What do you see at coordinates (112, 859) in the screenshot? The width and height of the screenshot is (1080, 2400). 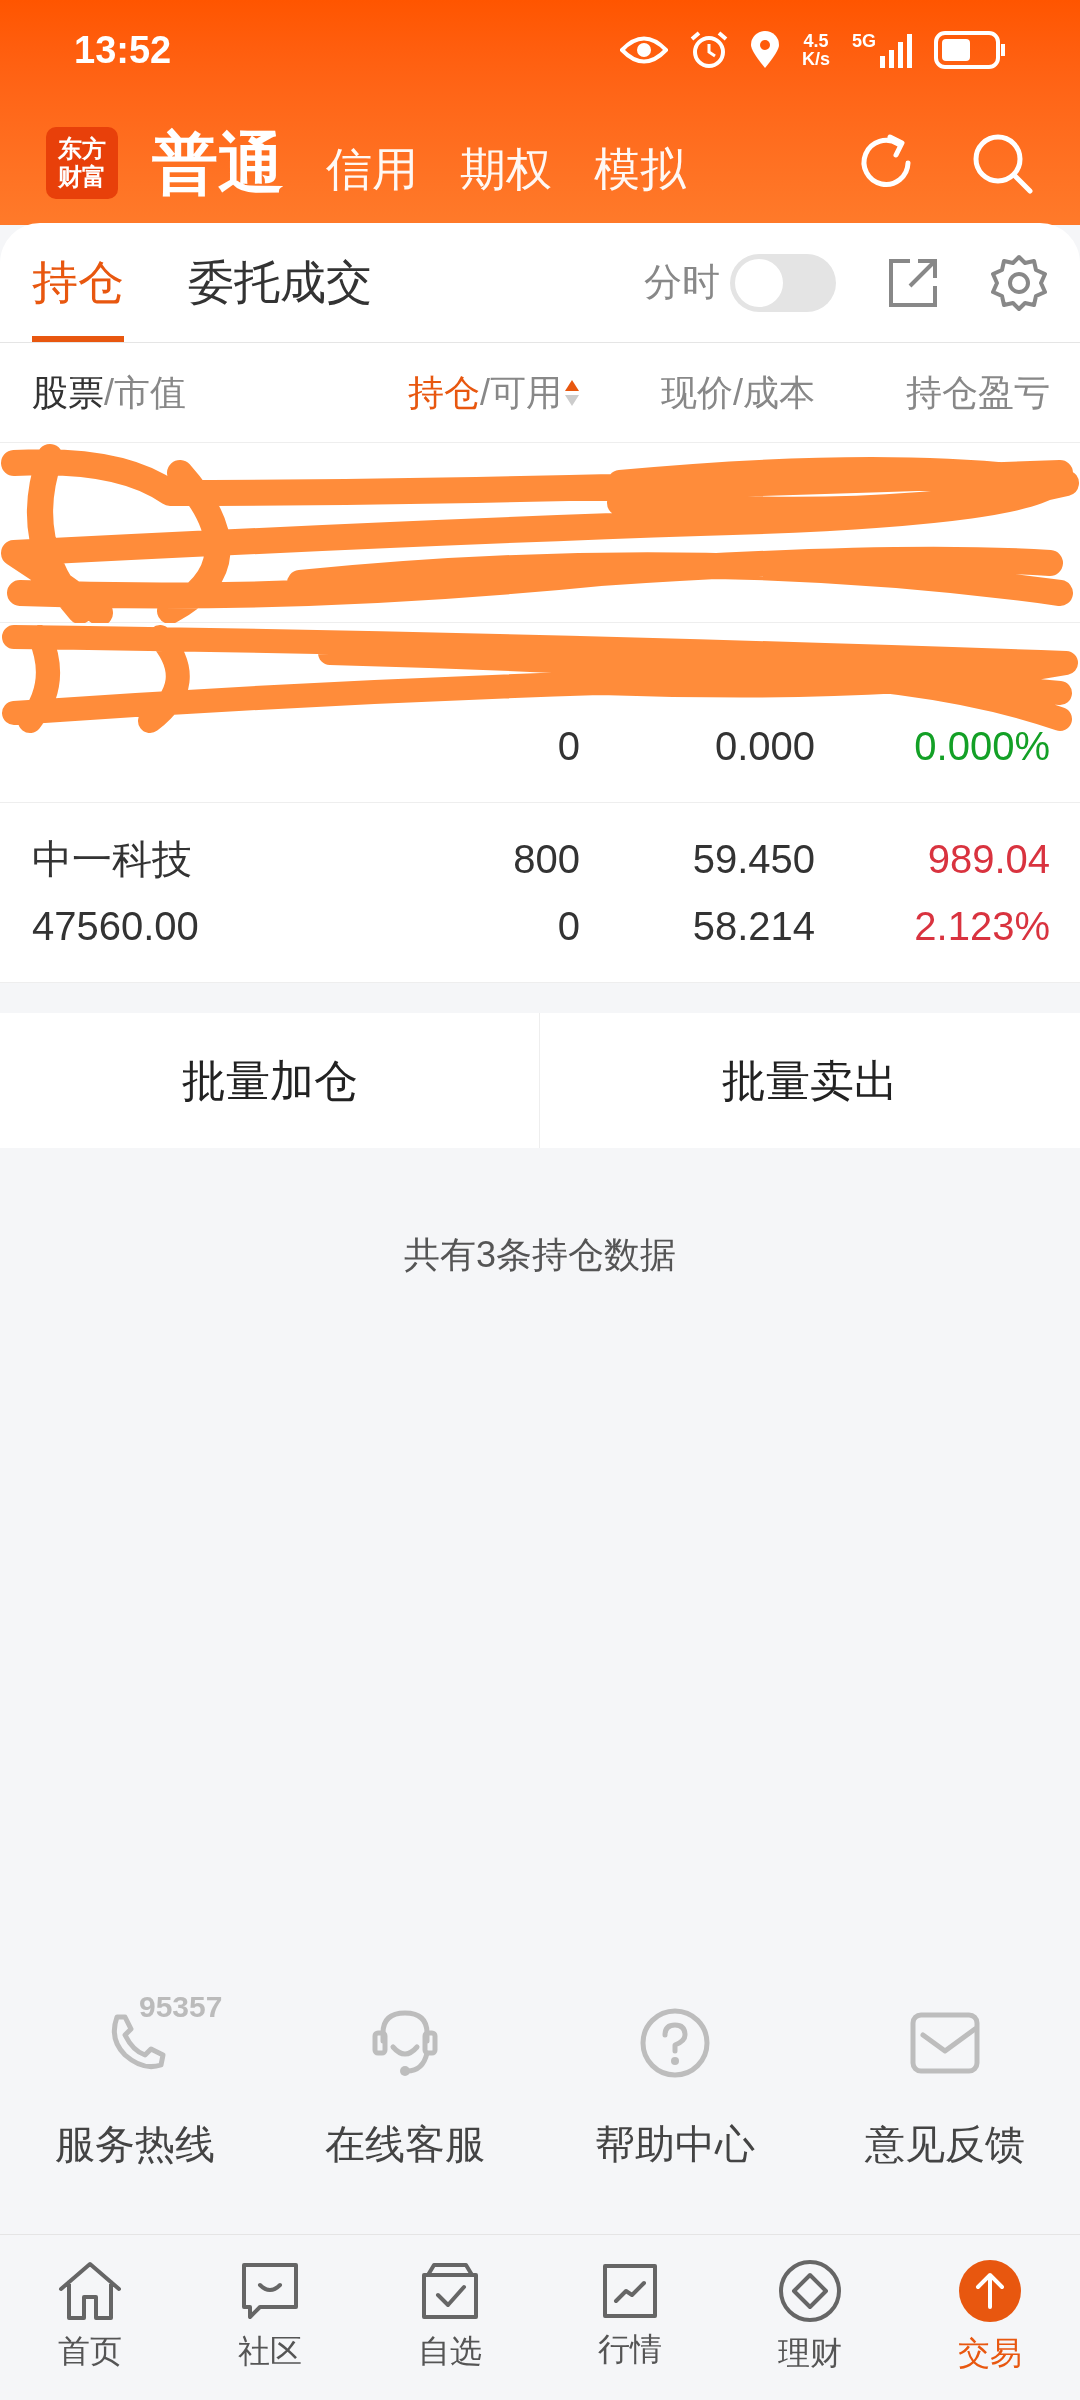 I see `stock-name: 中一科技` at bounding box center [112, 859].